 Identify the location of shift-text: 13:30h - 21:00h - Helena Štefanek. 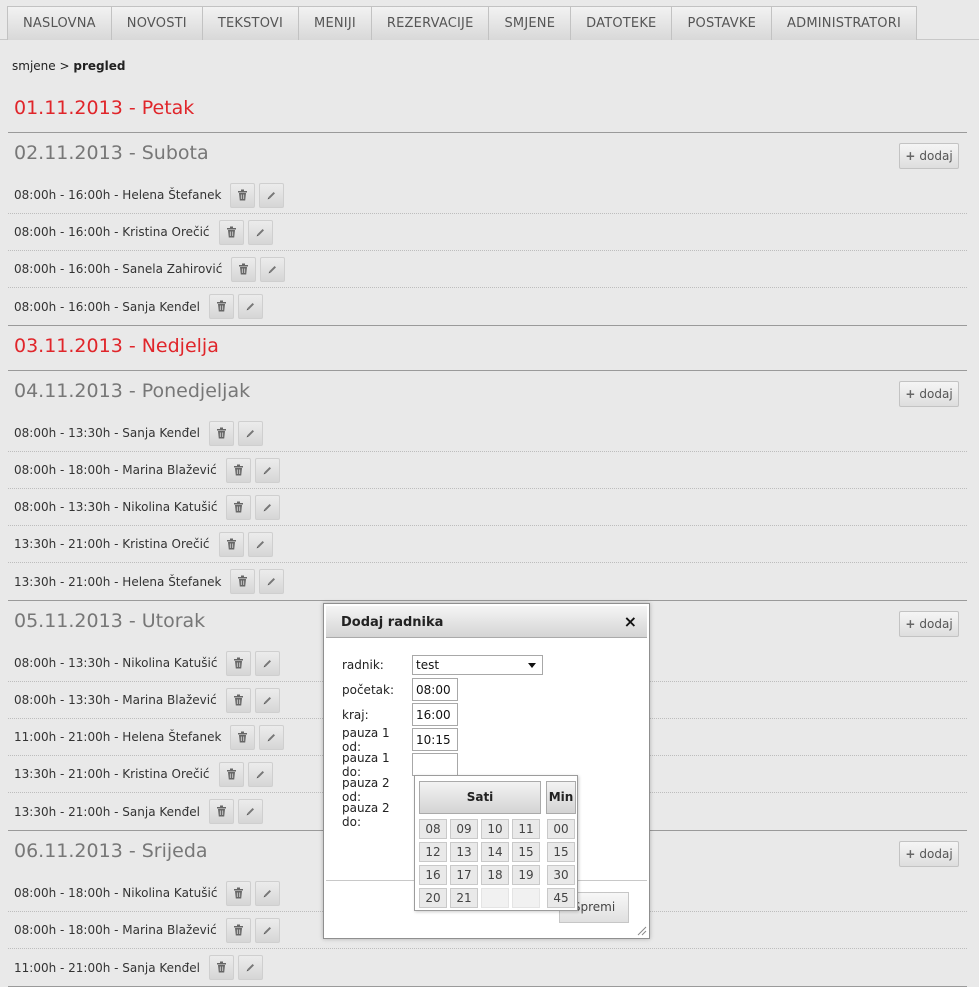
(118, 581).